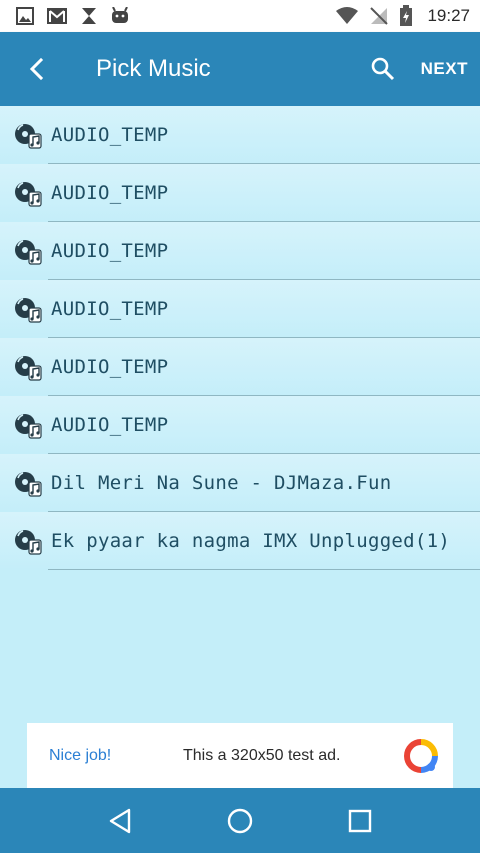 This screenshot has width=480, height=853. What do you see at coordinates (347, 16) in the screenshot?
I see `wifi-icon` at bounding box center [347, 16].